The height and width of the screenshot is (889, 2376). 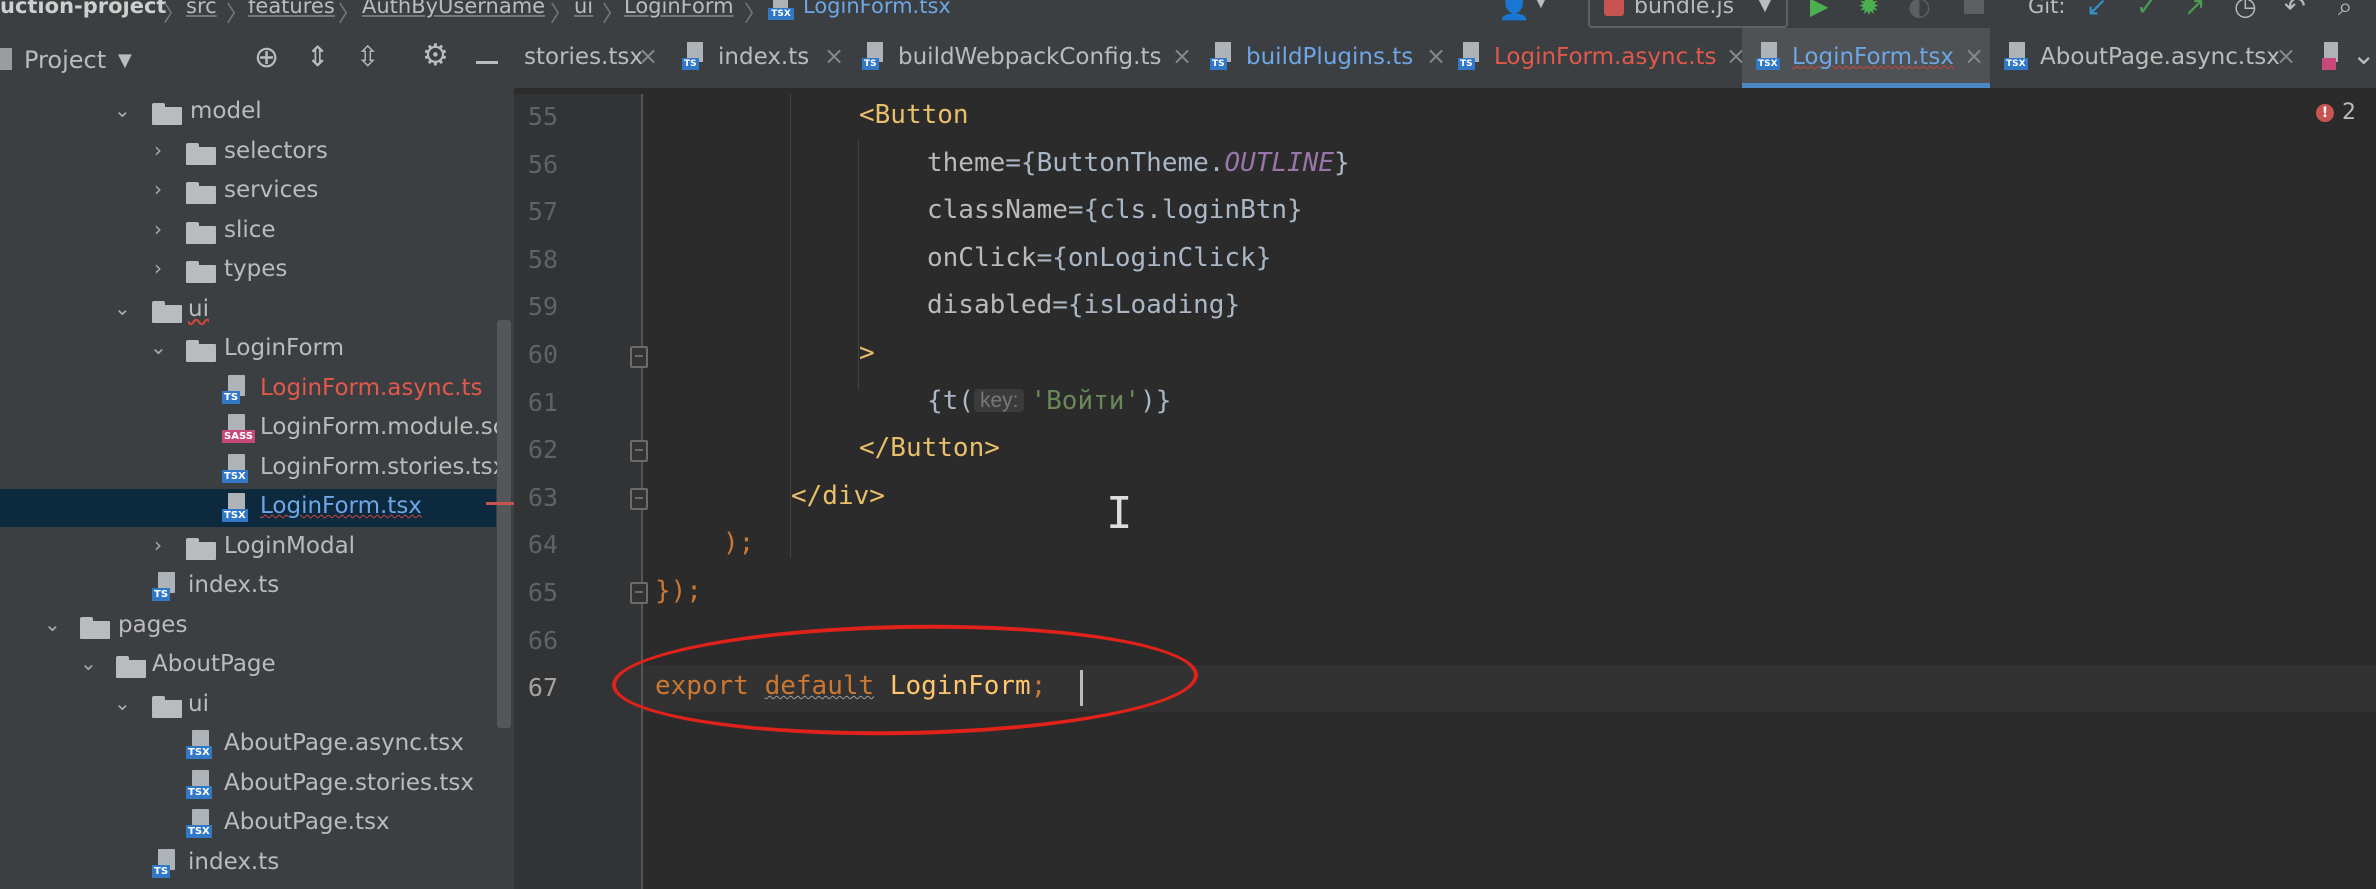 I want to click on tab-buildplugins: TS buildPlugins.ts ×, so click(x=1337, y=58).